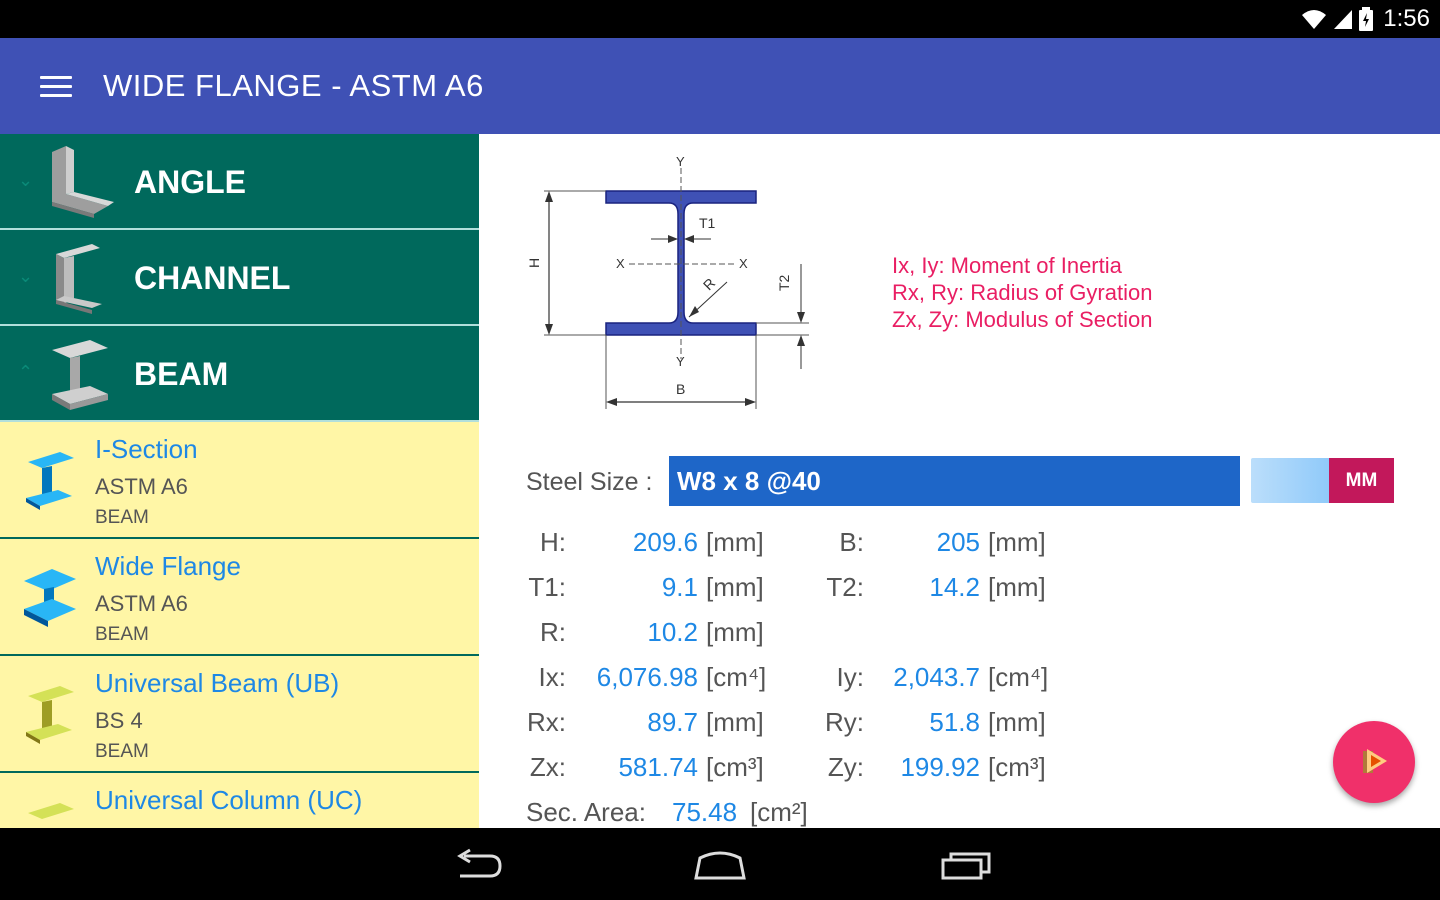  I want to click on r-unit: [mm], so click(735, 632).